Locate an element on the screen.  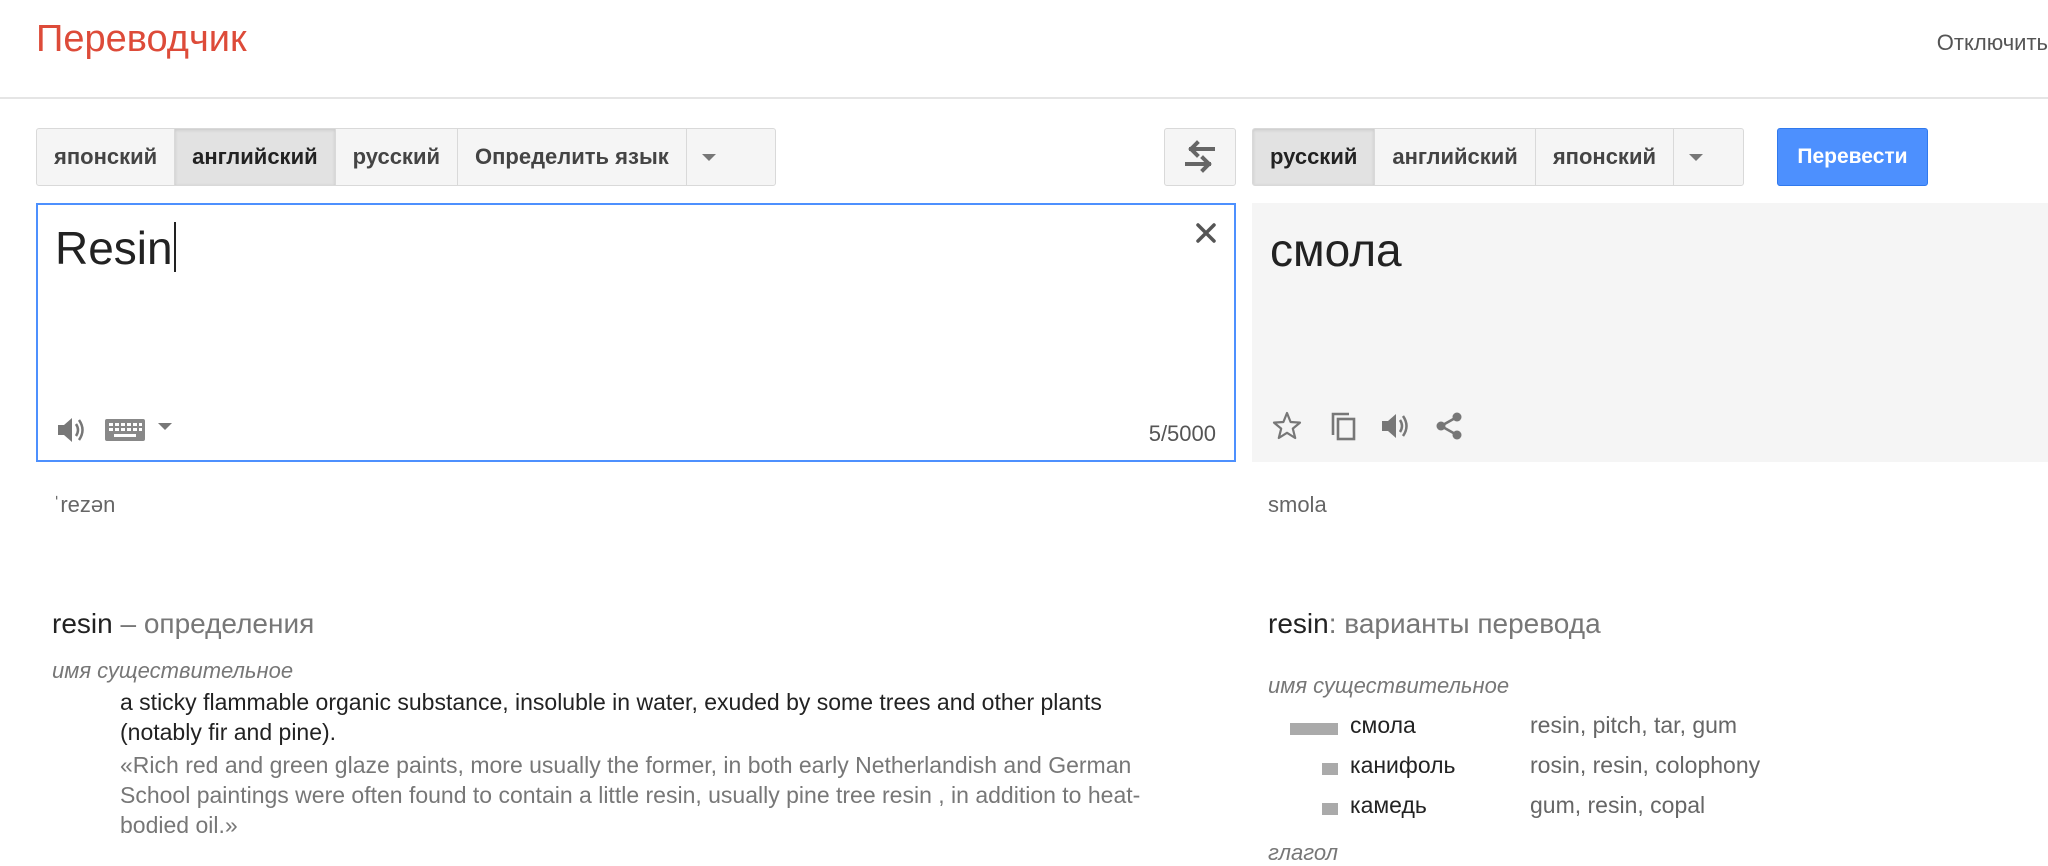
definitions-word: resin is located at coordinates (82, 623).